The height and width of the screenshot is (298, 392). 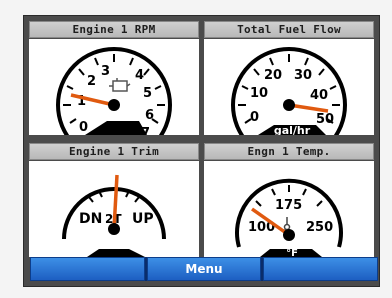 I want to click on gauge-title: Engine 1 Trim, so click(x=114, y=151).